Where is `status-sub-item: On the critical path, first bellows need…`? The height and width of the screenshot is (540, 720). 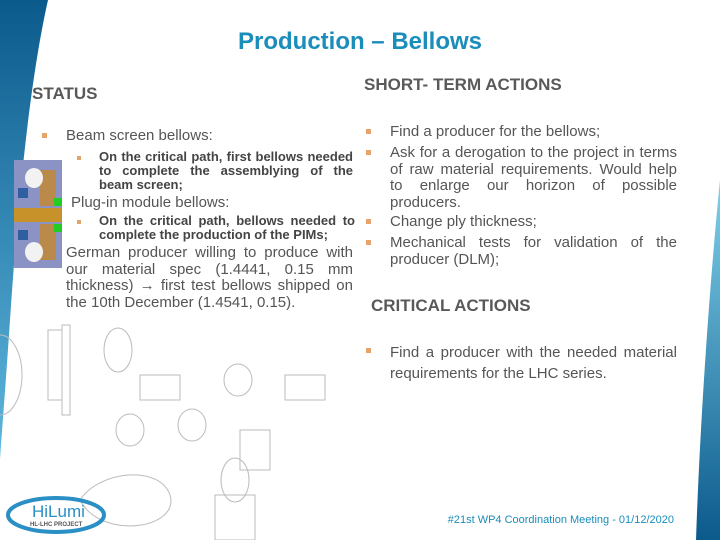 status-sub-item: On the critical path, first bellows need… is located at coordinates (226, 170).